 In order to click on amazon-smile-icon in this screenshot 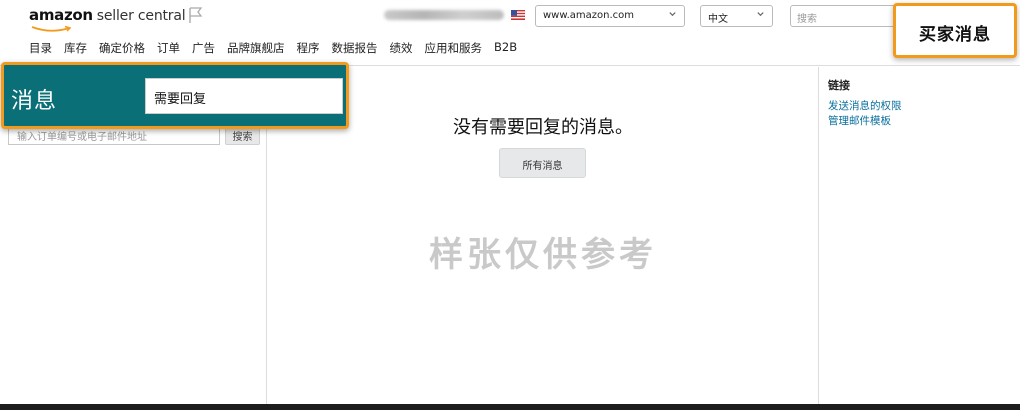, I will do `click(51, 28)`.